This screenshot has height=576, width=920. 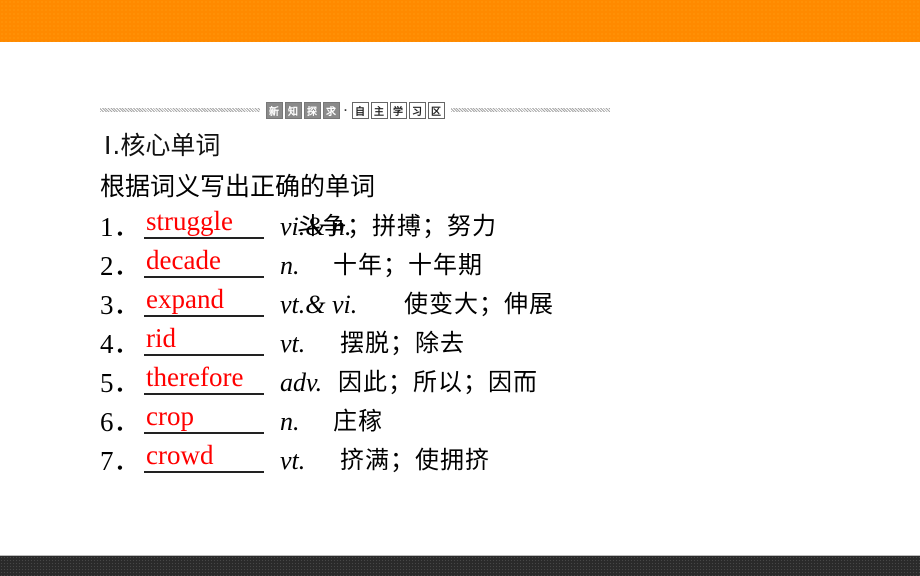 I want to click on vocab-item: 2． decade n. 十年；十年期, so click(x=380, y=265).